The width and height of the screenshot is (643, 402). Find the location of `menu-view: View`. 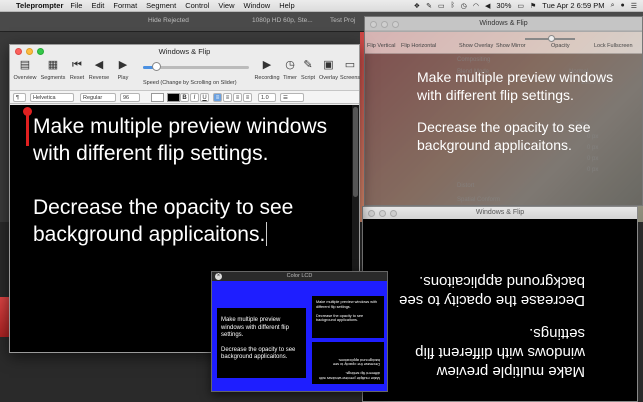

menu-view: View is located at coordinates (226, 5).